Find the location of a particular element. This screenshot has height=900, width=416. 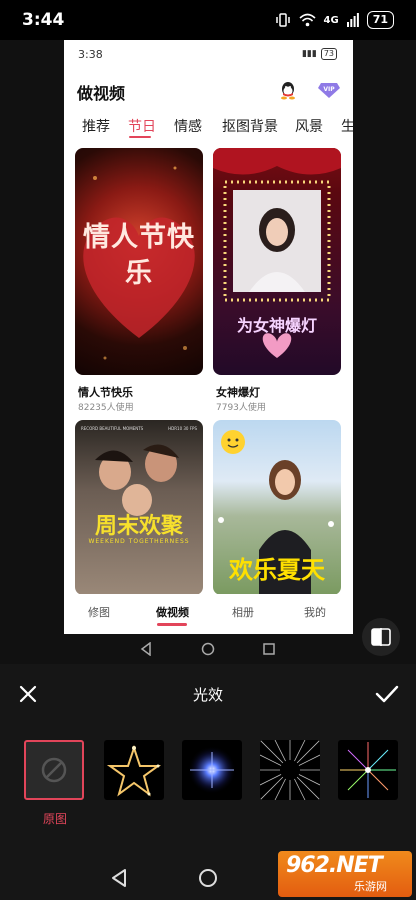

effect-rainbow-burst is located at coordinates (368, 770).